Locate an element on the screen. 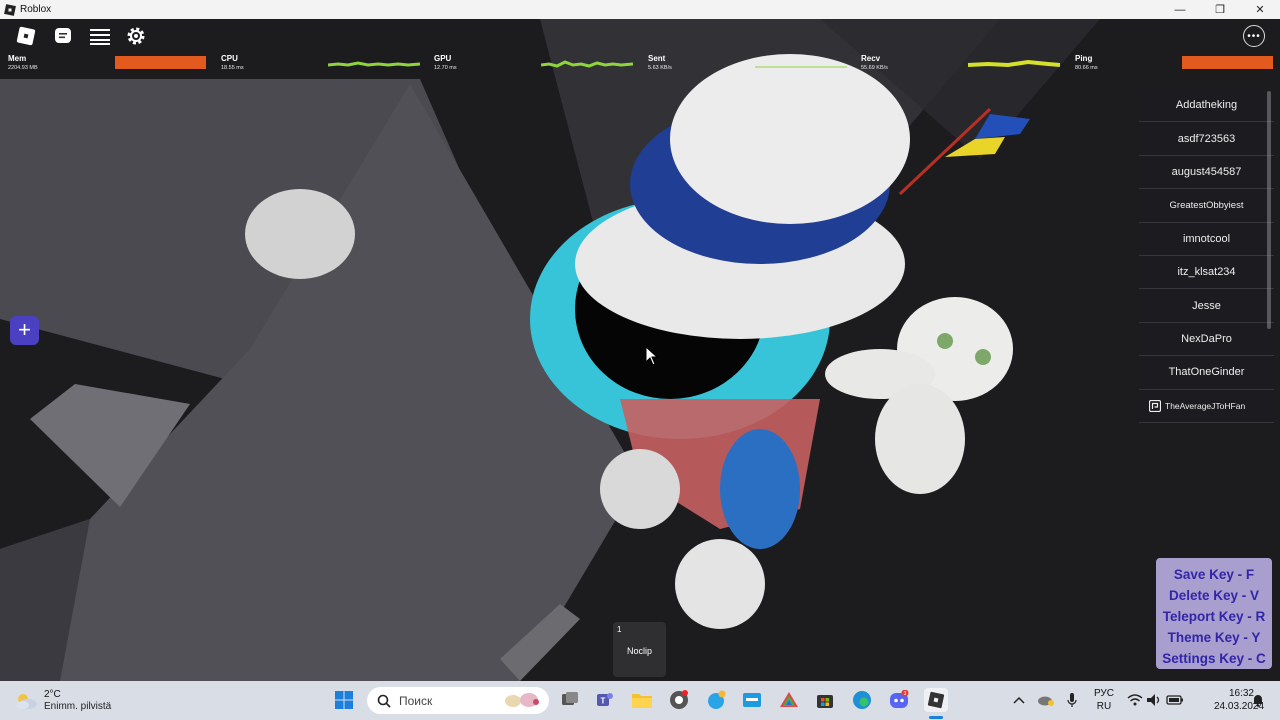 The height and width of the screenshot is (720, 1280). chrome-app is located at coordinates (679, 700).